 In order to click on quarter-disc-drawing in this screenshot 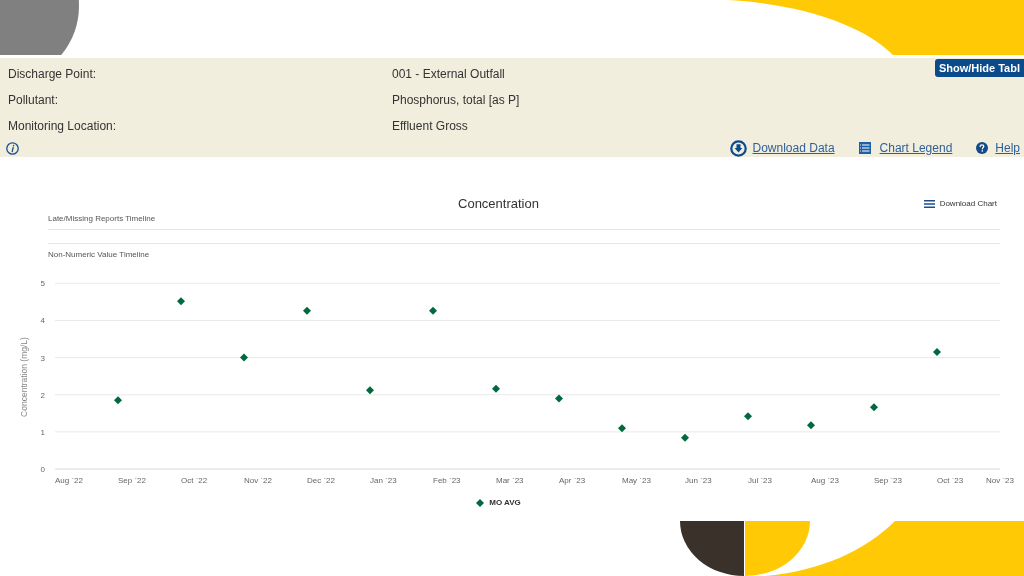, I will do `click(777, 548)`.